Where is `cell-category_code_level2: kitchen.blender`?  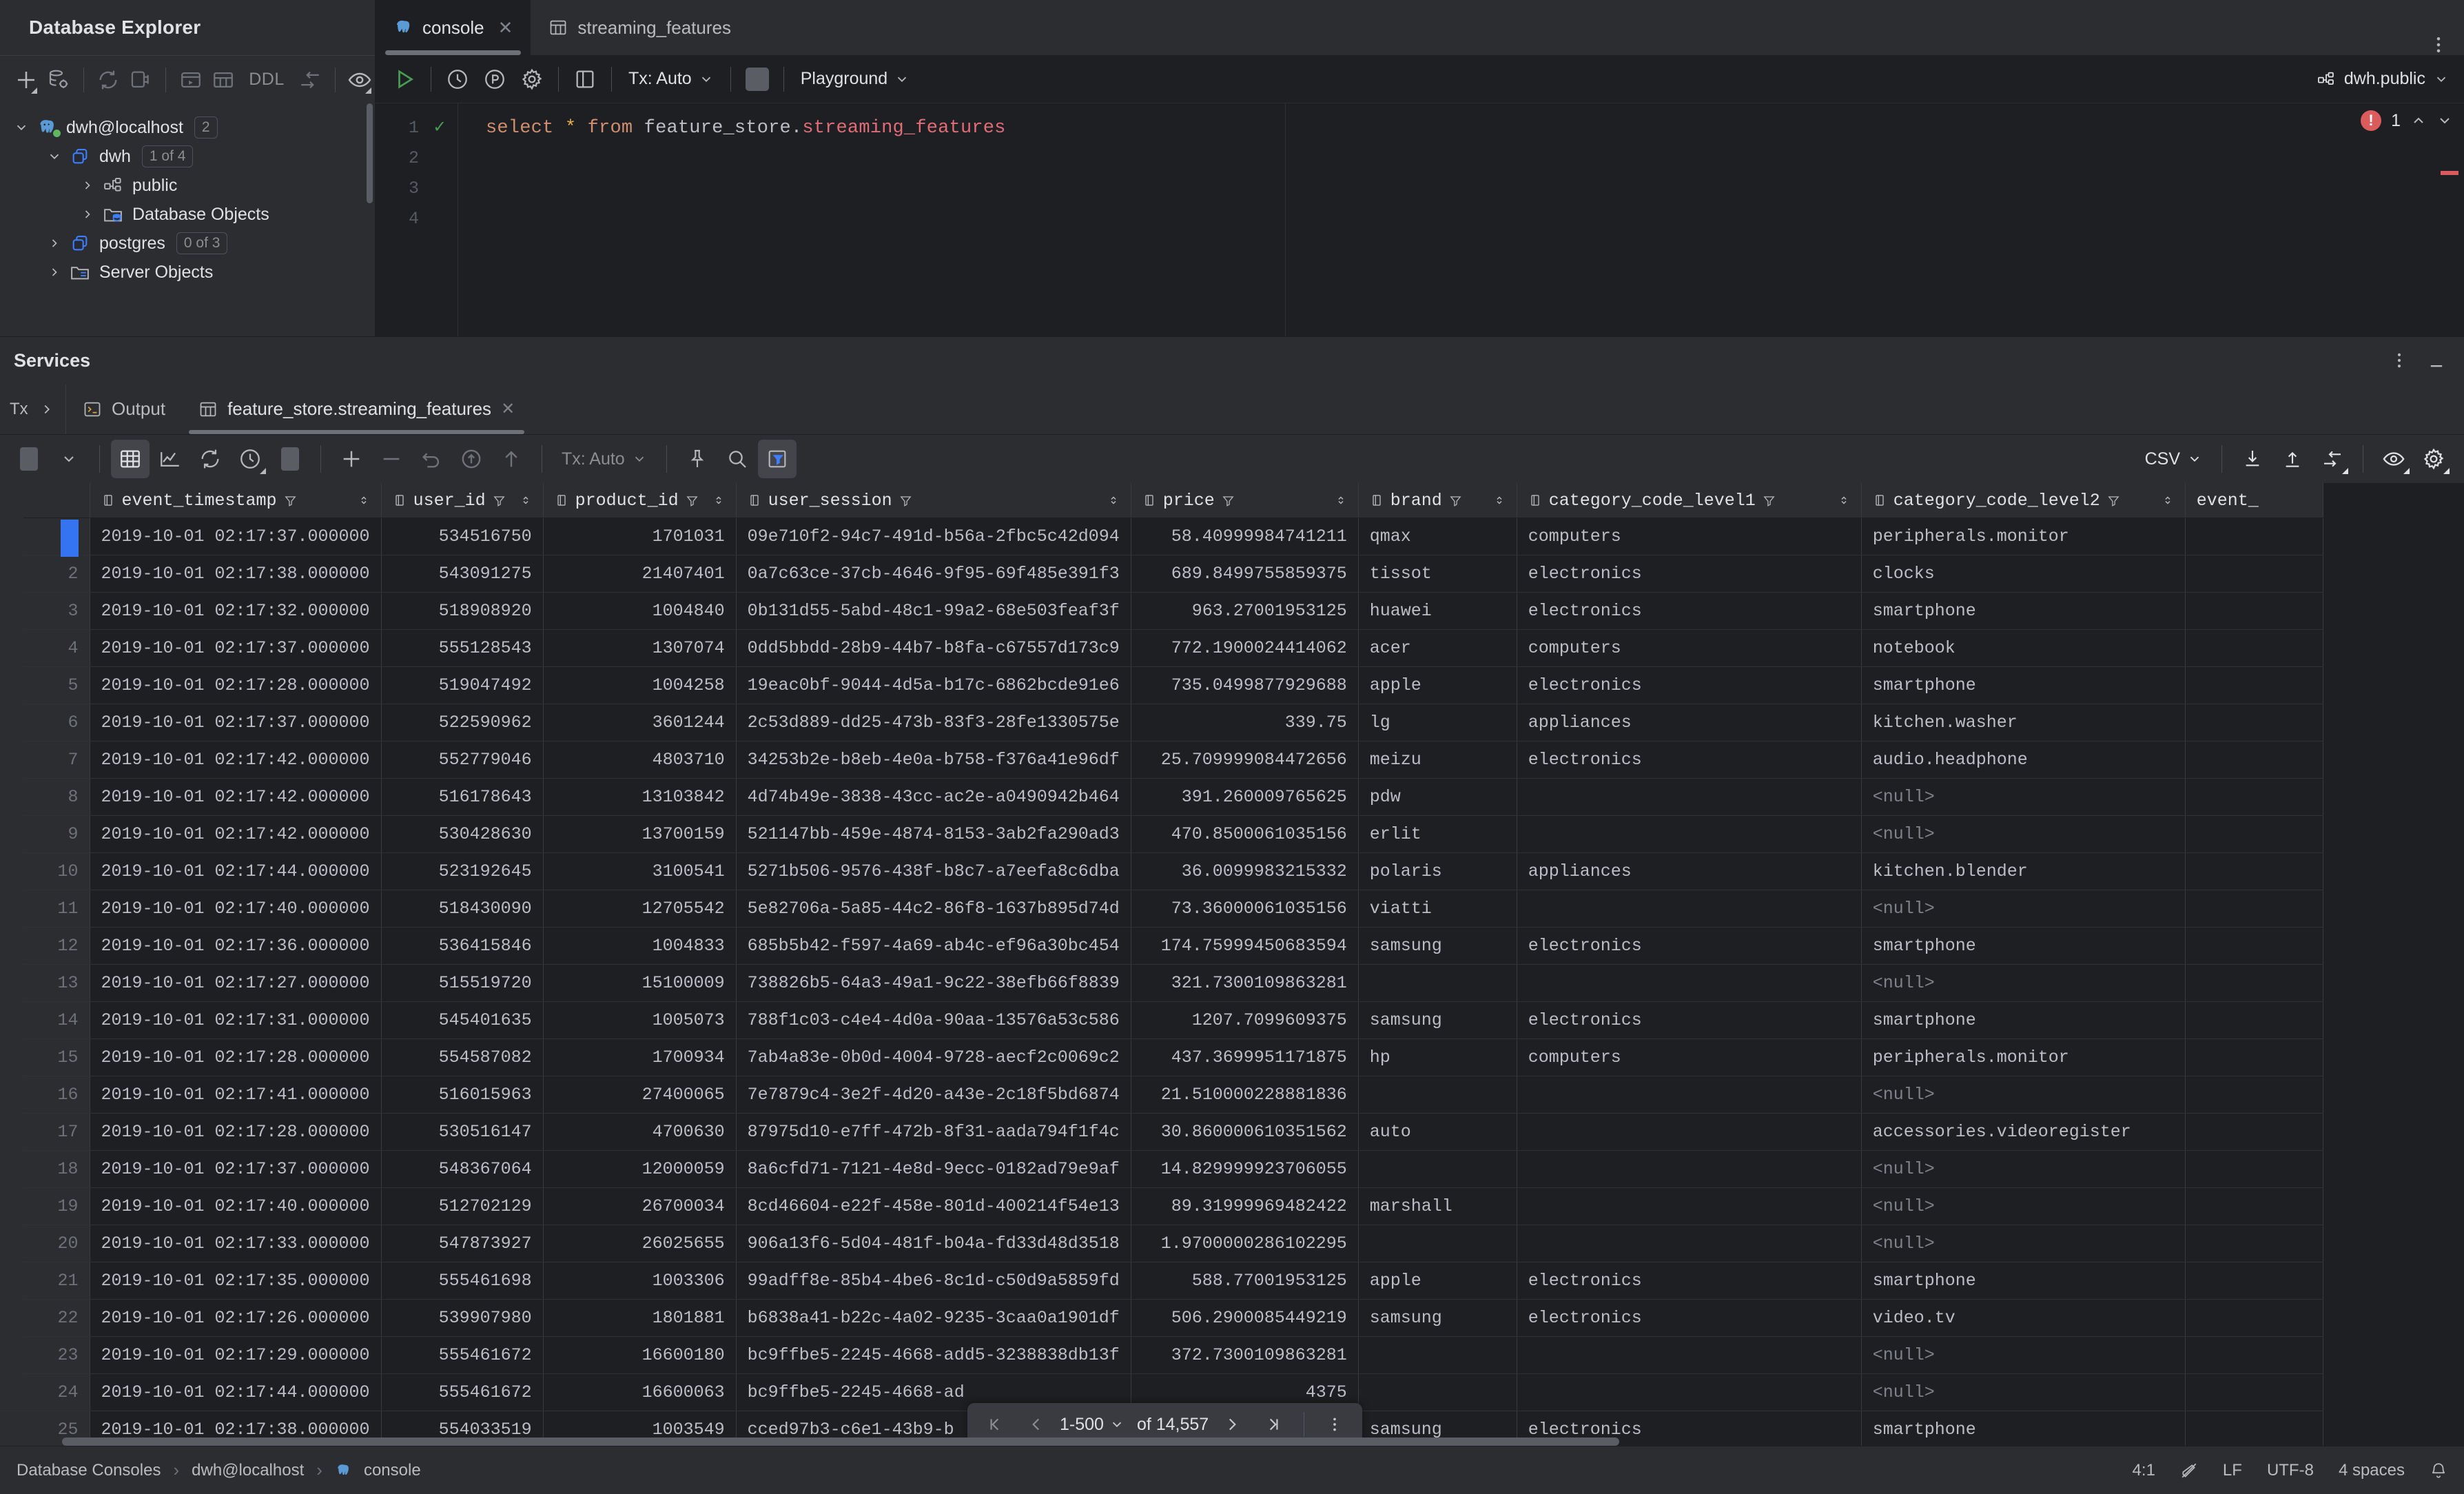
cell-category_code_level2: kitchen.blender is located at coordinates (2023, 871).